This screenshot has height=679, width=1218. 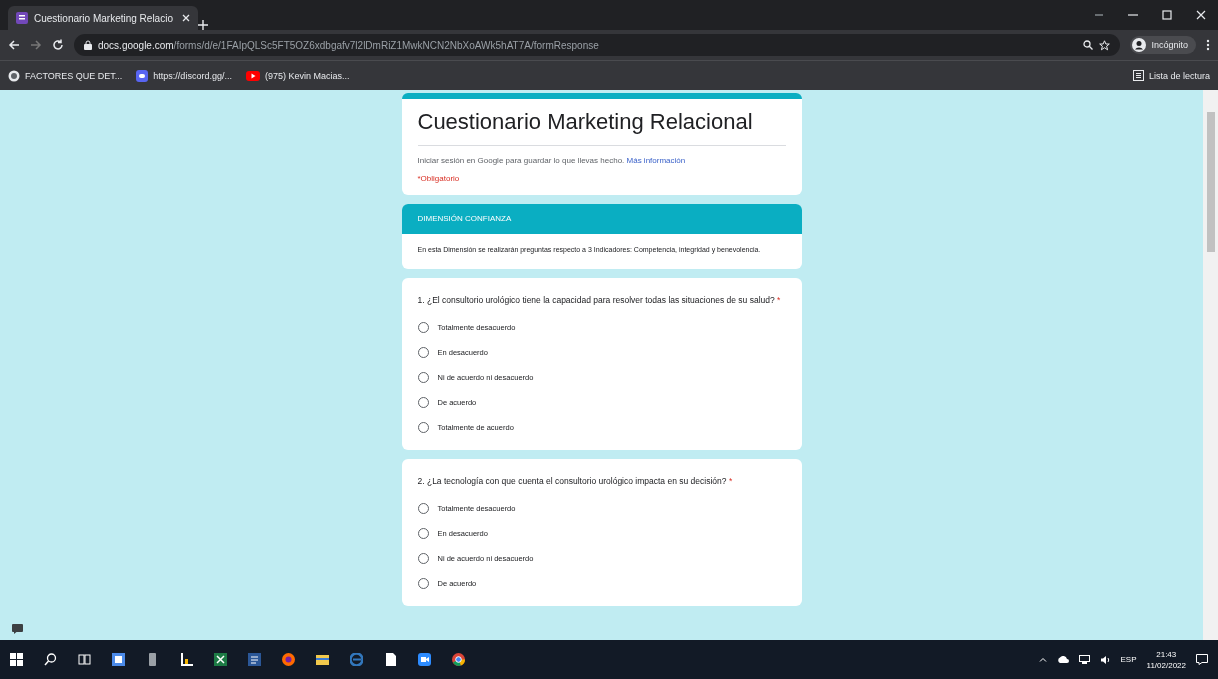 I want to click on form-icon, so click(x=22, y=18).